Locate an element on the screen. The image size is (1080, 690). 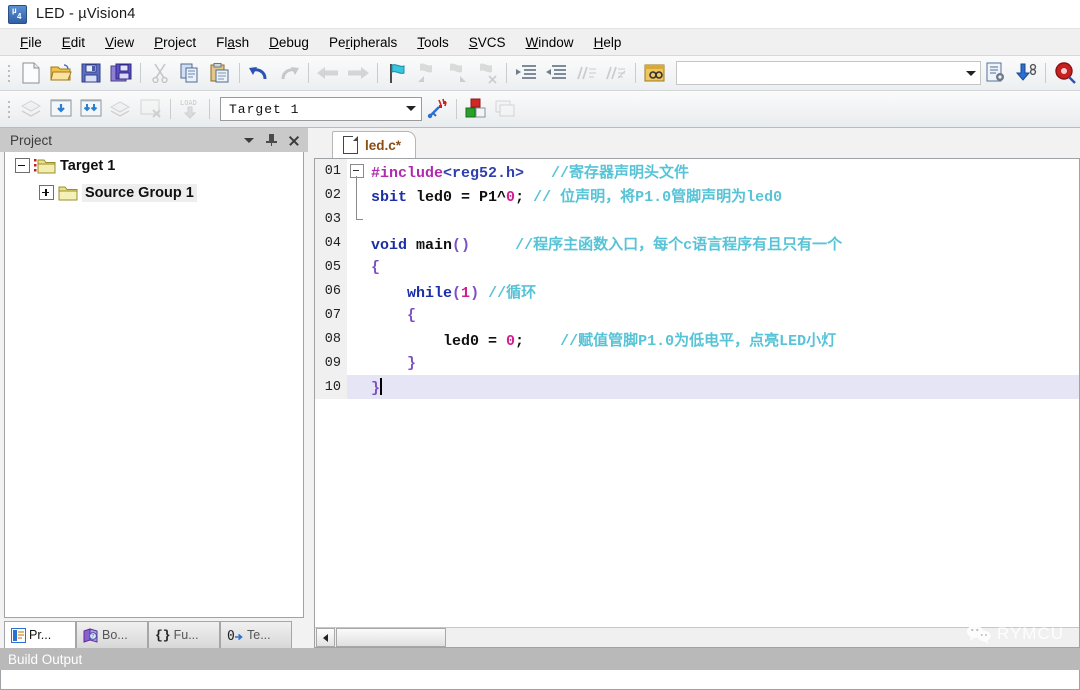
configure-toolbars-icon is located at coordinates (996, 73).